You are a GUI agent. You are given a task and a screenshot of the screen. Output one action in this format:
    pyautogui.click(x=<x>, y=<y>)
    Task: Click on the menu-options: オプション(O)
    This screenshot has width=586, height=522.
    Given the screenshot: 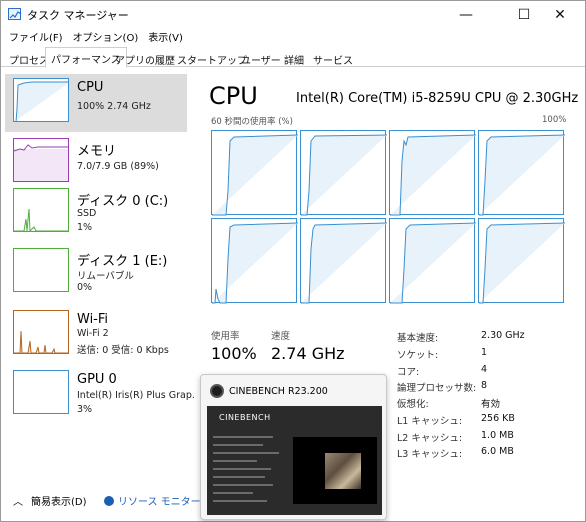 What is the action you would take?
    pyautogui.click(x=106, y=37)
    